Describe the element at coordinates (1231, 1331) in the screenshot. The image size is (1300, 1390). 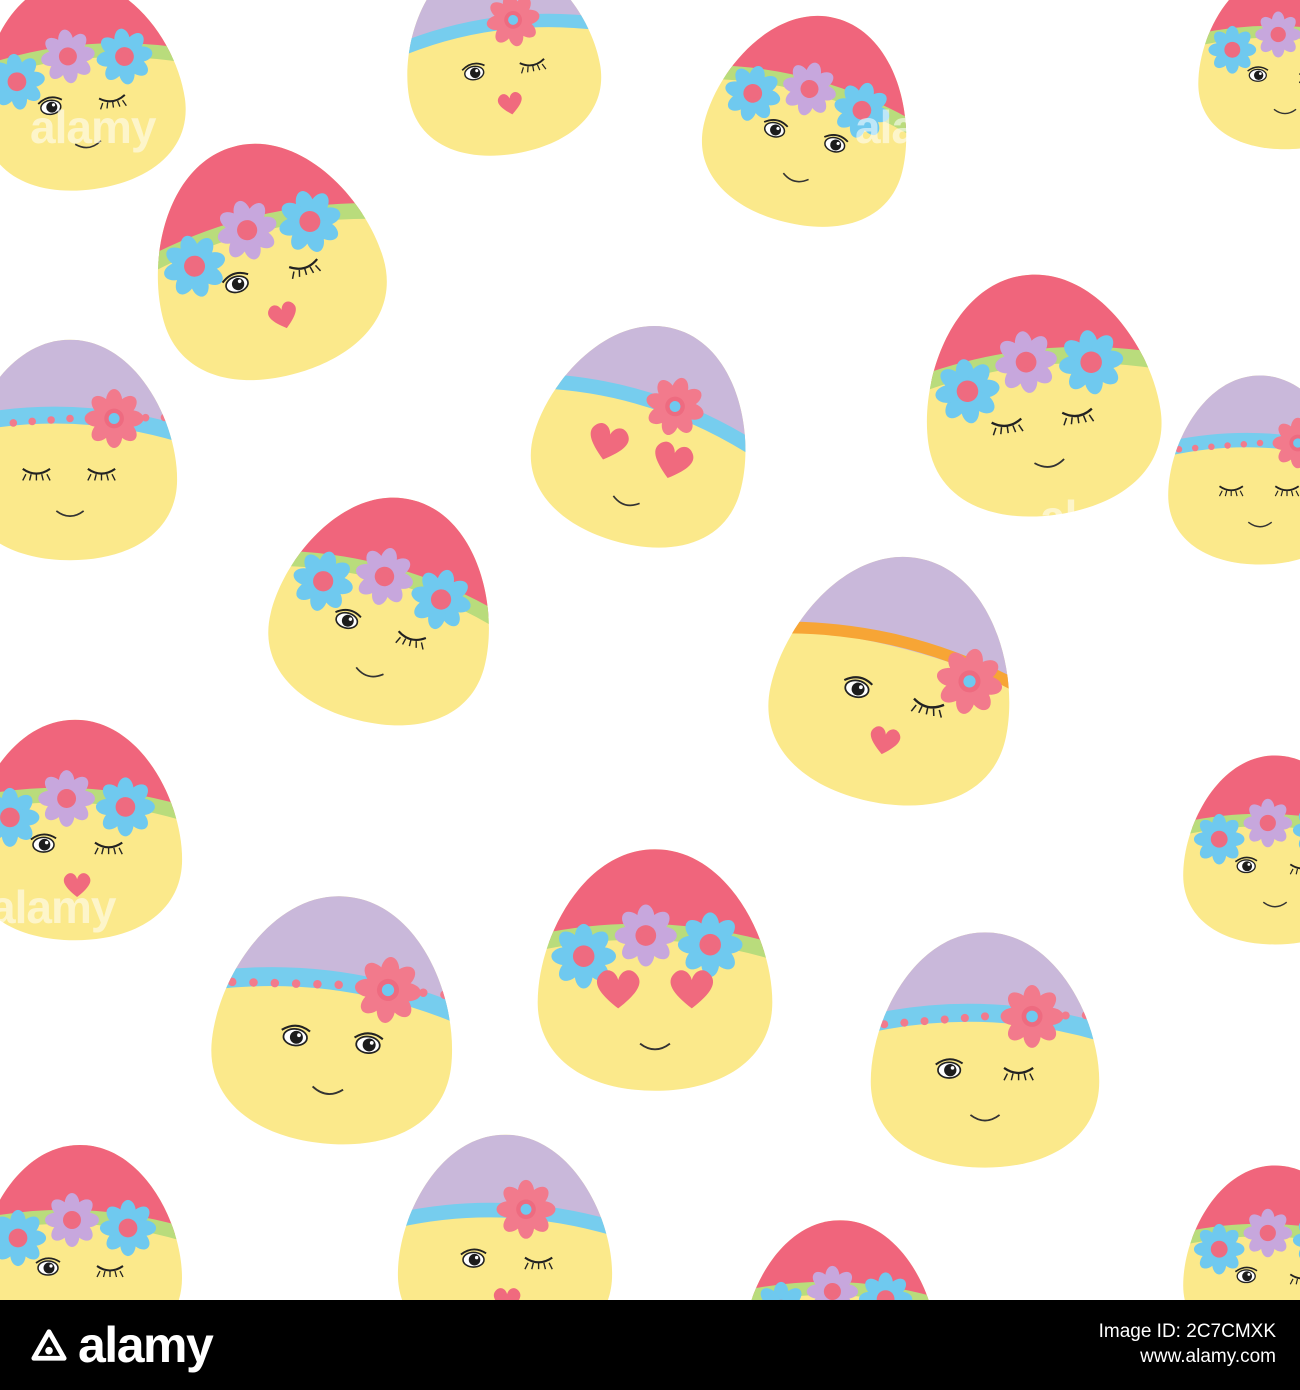
I see `image-id-value: 2C7CMXK` at that location.